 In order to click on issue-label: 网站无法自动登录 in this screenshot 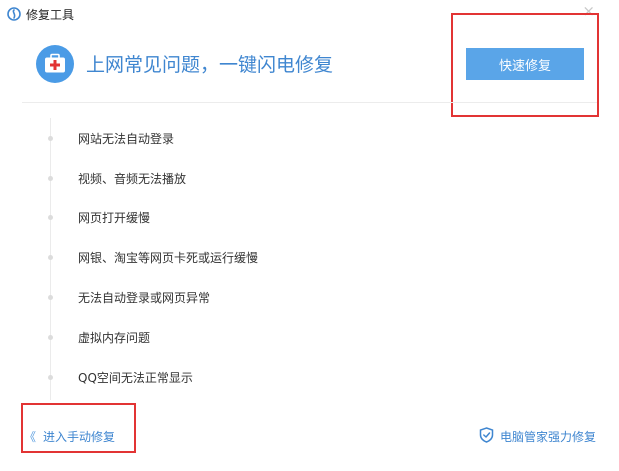, I will do `click(126, 139)`.